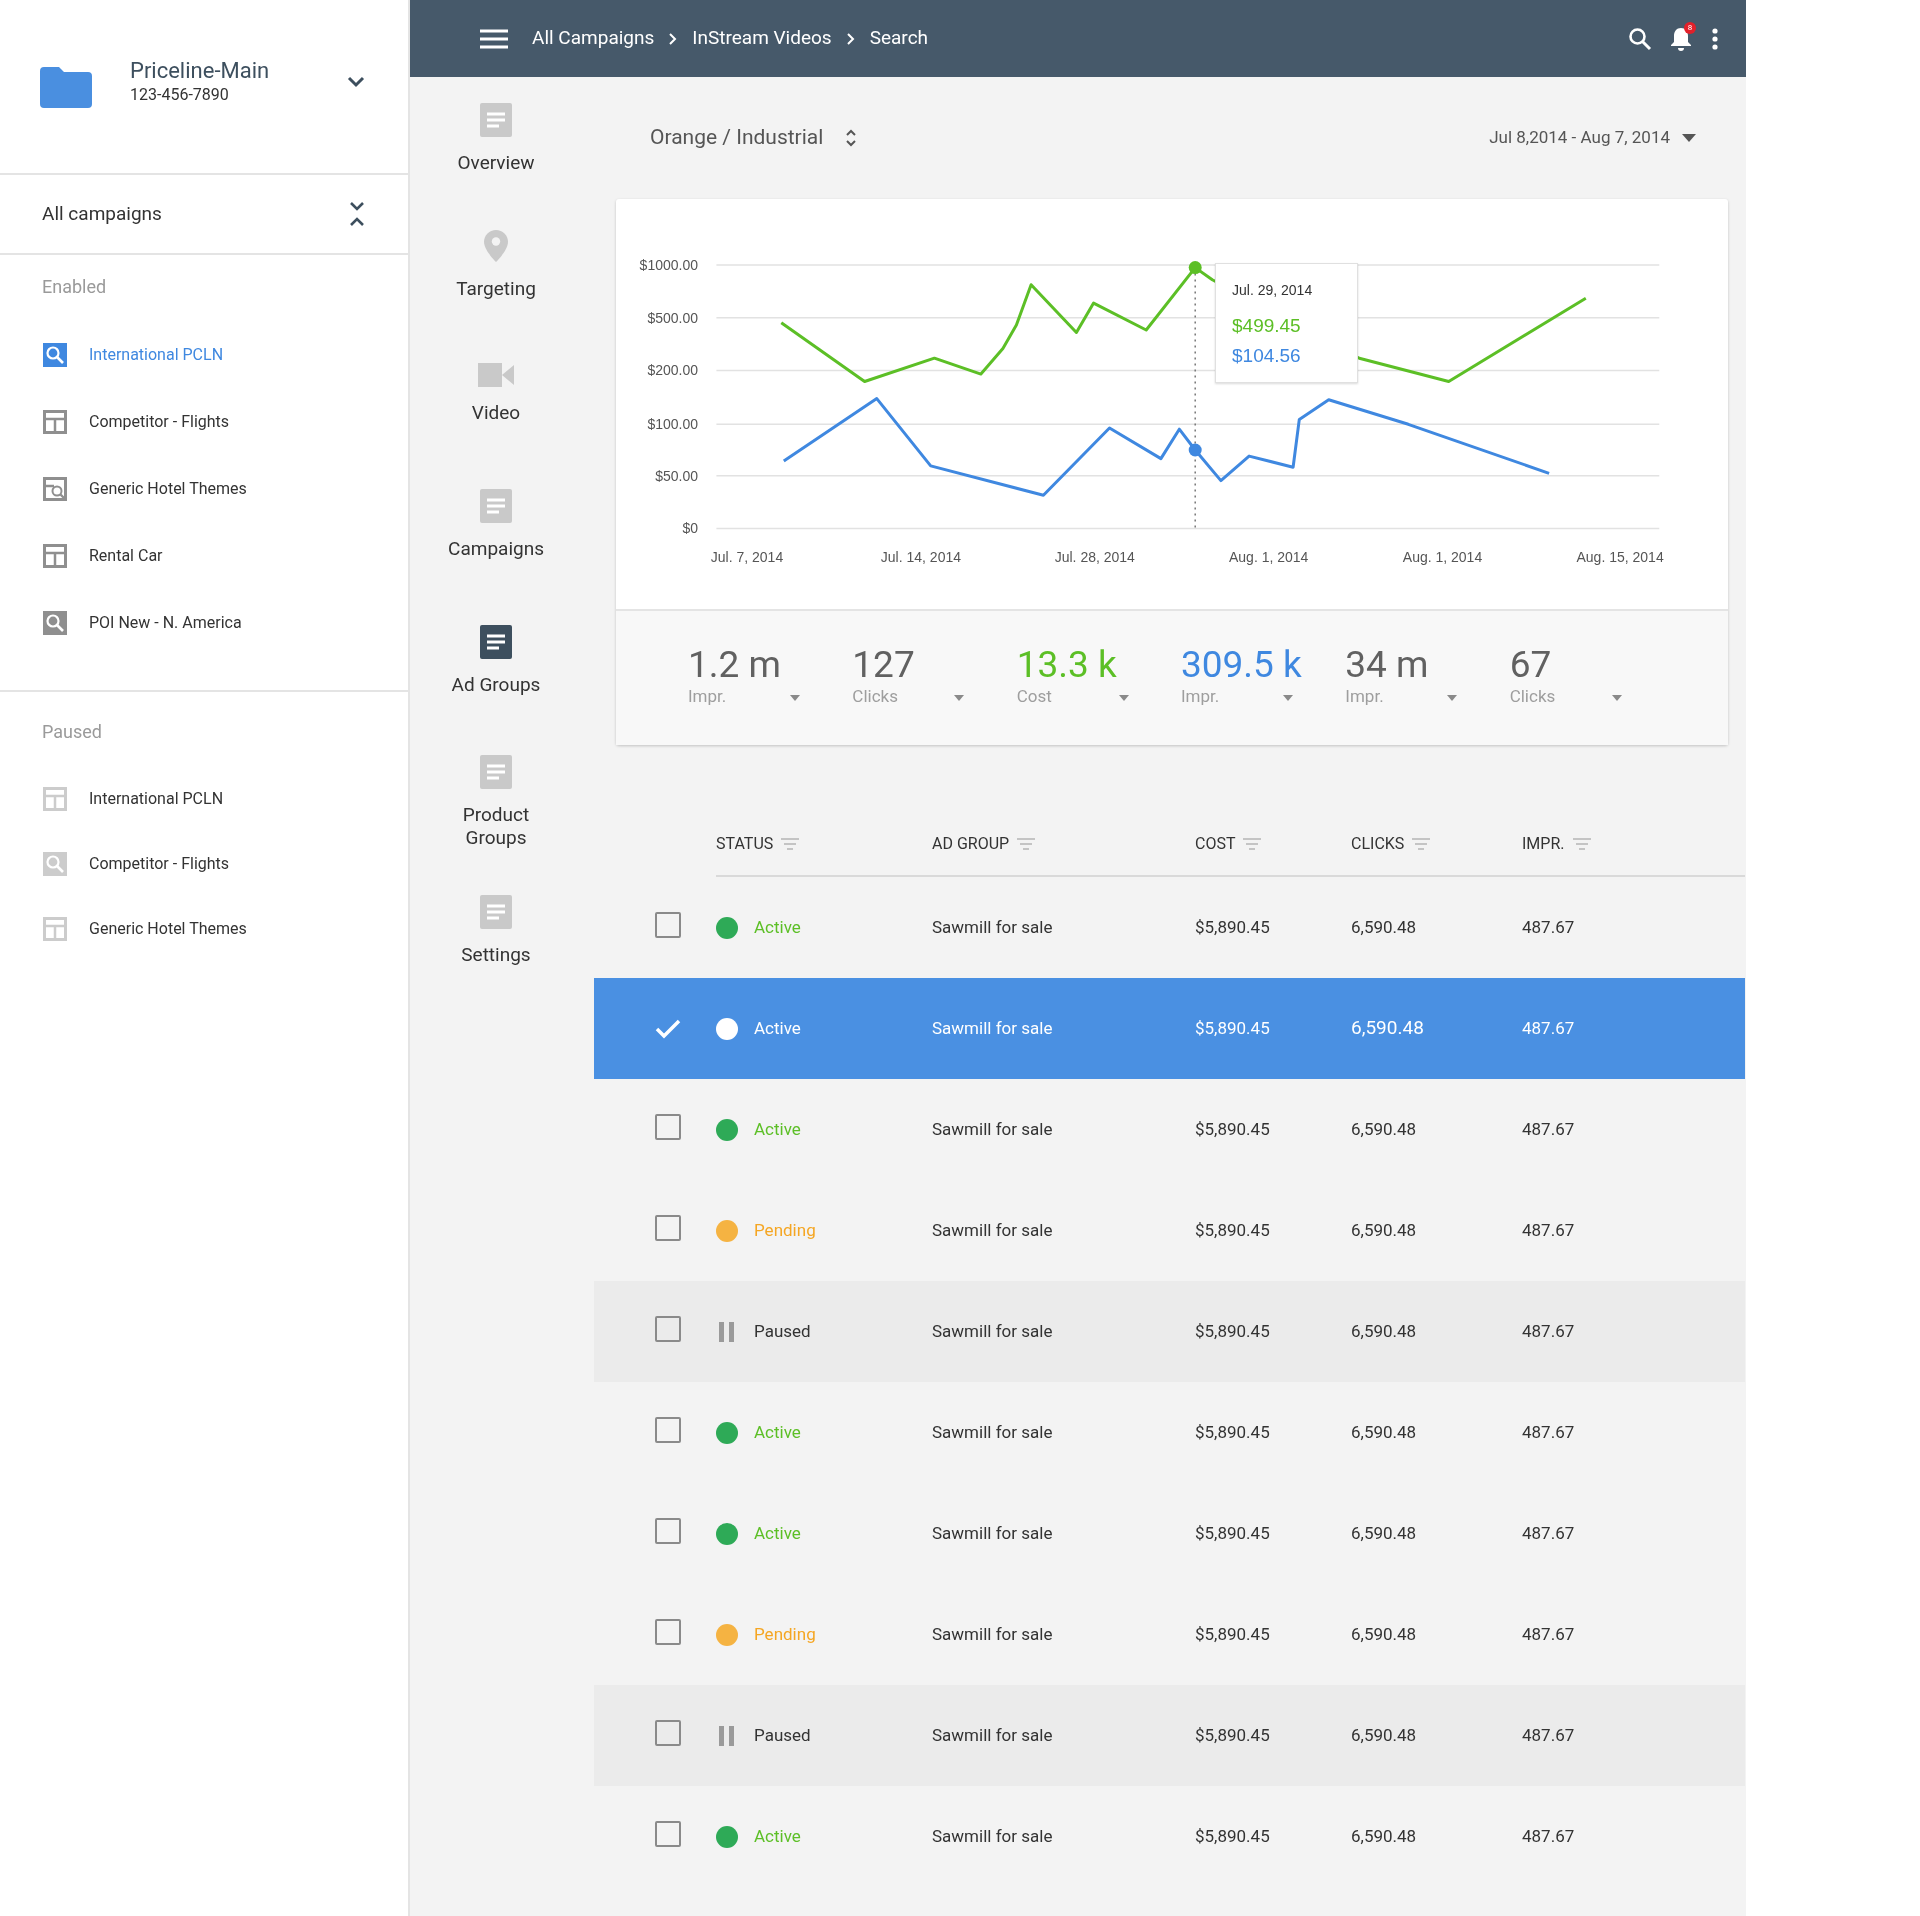 This screenshot has width=1920, height=1916. Describe the element at coordinates (668, 265) in the screenshot. I see `y-axis-label: $1000.00` at that location.